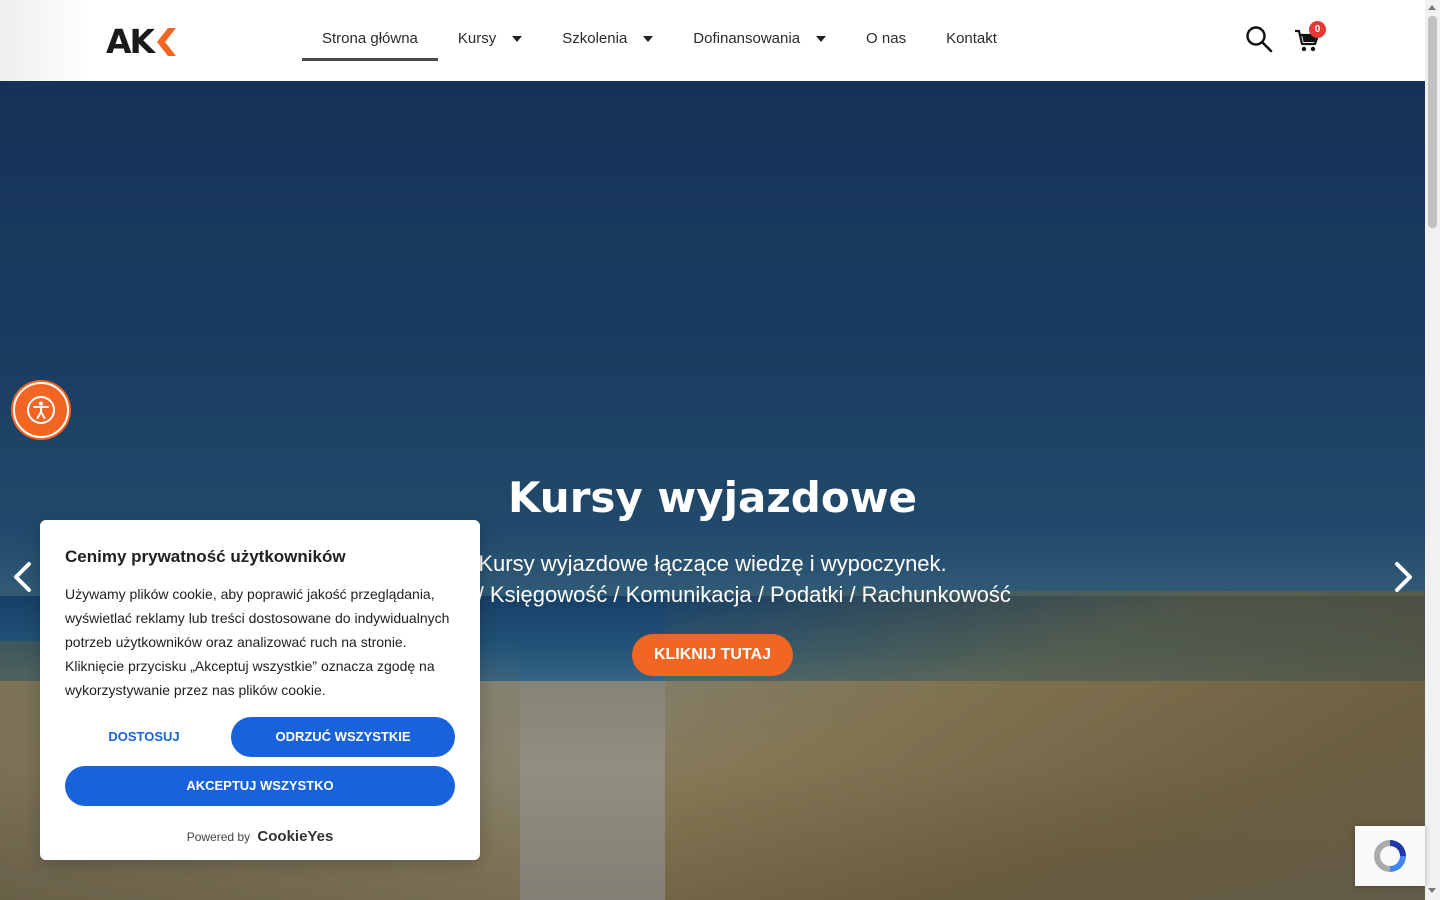 Image resolution: width=1440 pixels, height=900 pixels. What do you see at coordinates (747, 38) in the screenshot?
I see `nav-item-label: Dofinansowania` at bounding box center [747, 38].